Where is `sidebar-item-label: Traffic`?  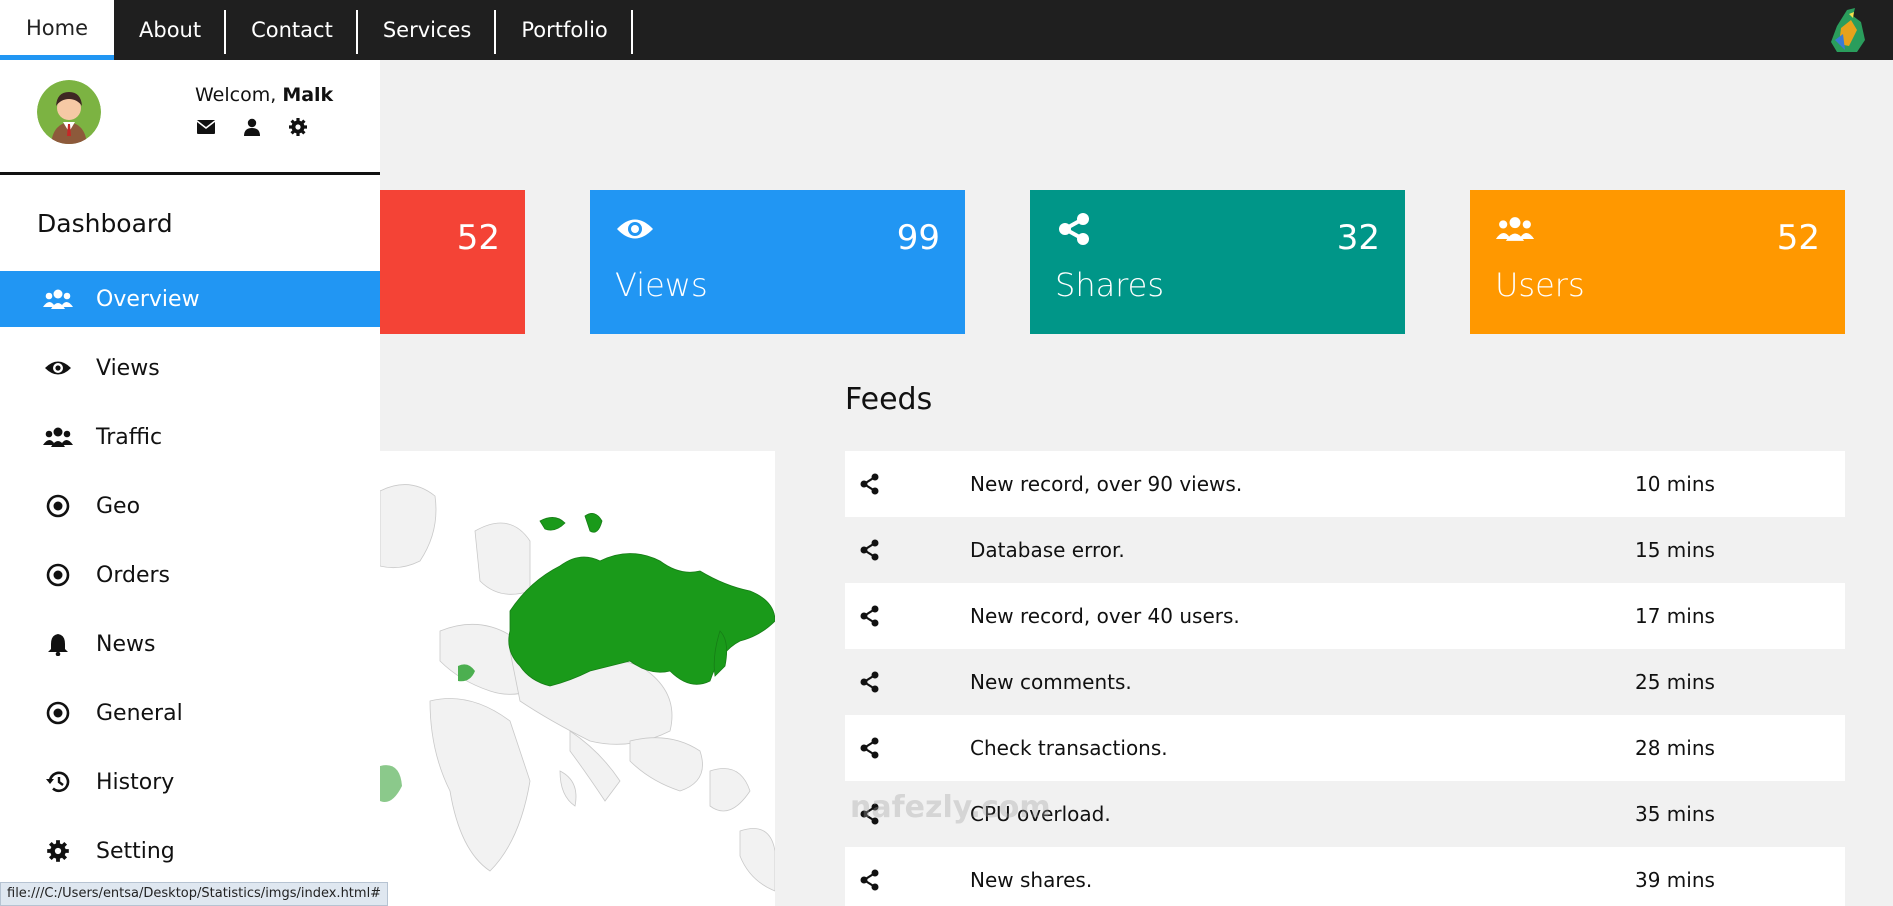
sidebar-item-label: Traffic is located at coordinates (129, 437).